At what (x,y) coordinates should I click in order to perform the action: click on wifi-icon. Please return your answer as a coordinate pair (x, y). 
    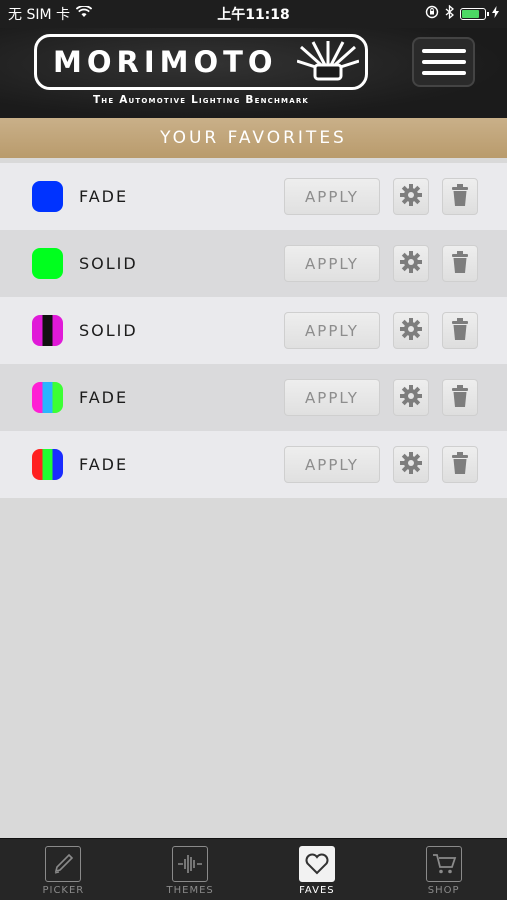
    Looking at the image, I should click on (84, 13).